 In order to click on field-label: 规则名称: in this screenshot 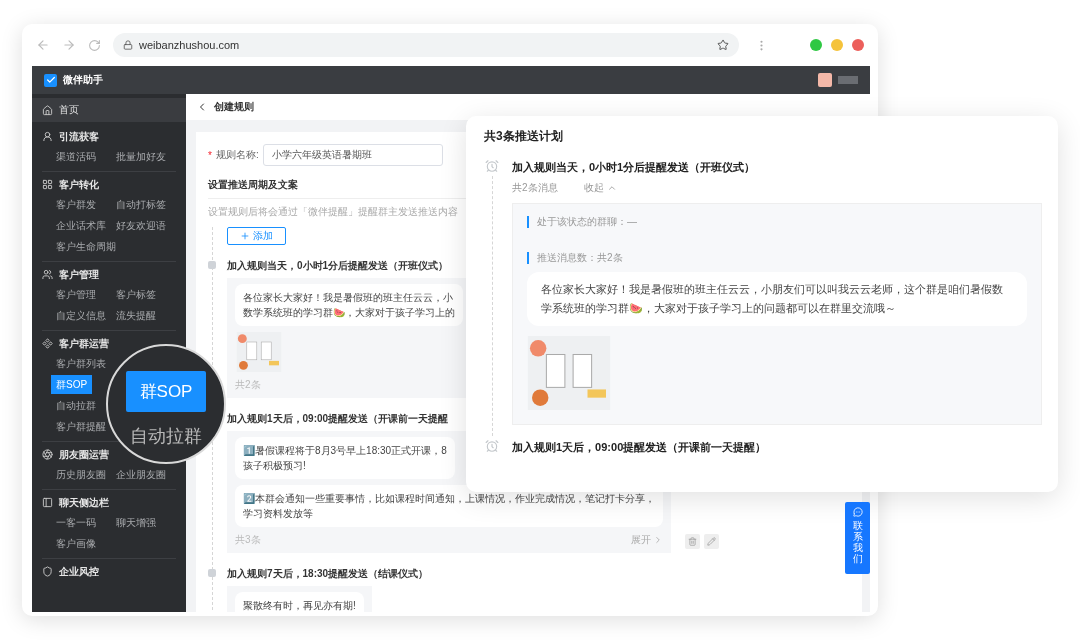, I will do `click(237, 155)`.